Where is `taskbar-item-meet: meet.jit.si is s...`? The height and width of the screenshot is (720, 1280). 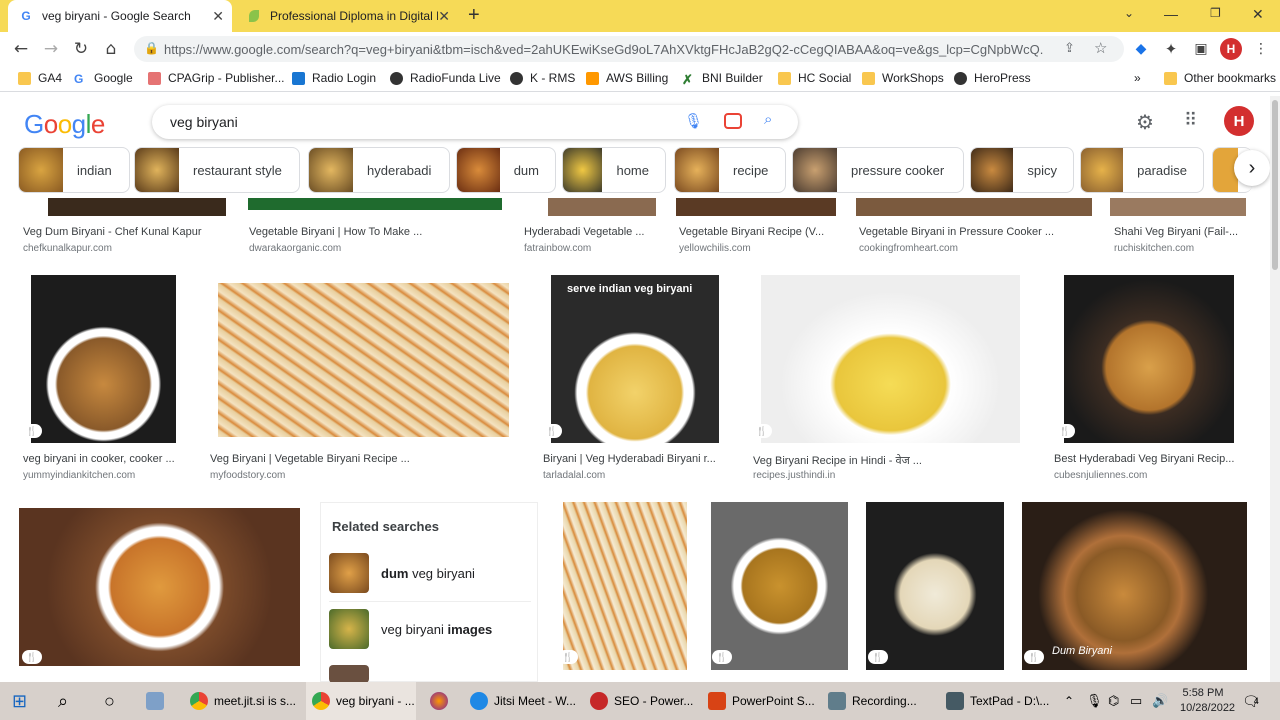
taskbar-item-meet: meet.jit.si is s... is located at coordinates (245, 701).